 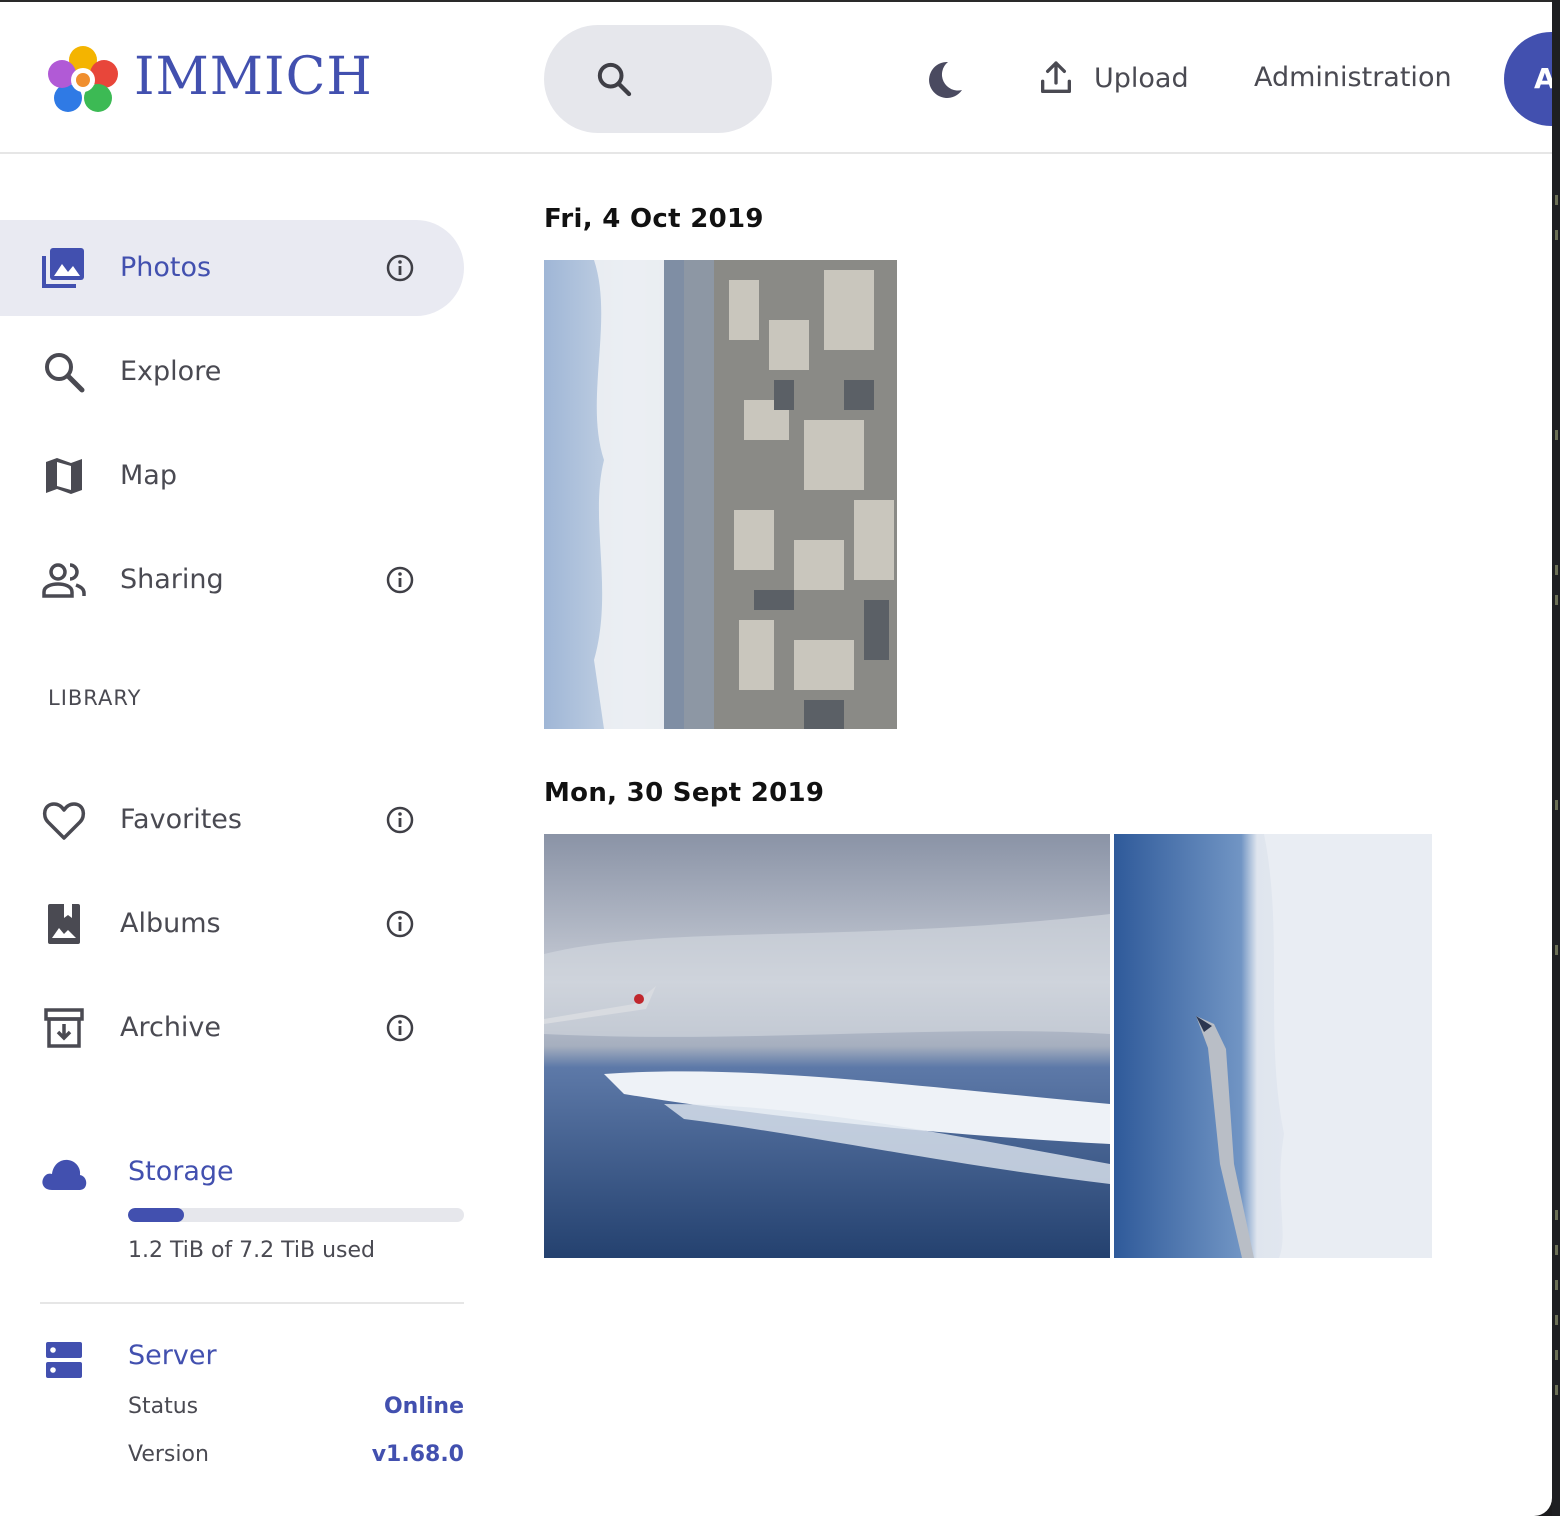 I want to click on library-section-heading: LIBRARY, so click(x=95, y=698).